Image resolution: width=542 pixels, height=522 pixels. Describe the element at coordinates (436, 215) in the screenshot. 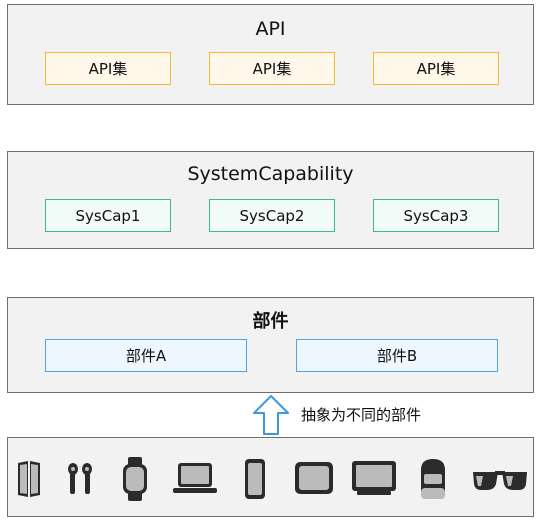

I see `syscap-box-3: SysCap3` at that location.